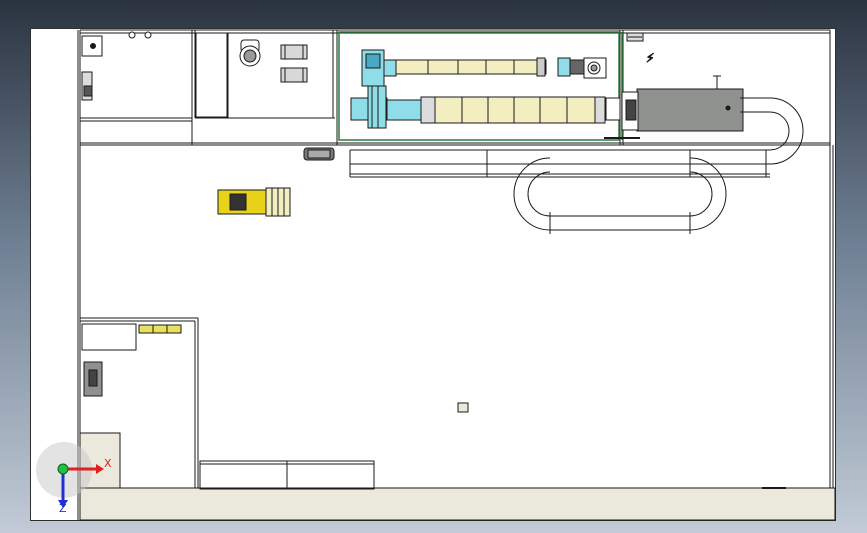 The width and height of the screenshot is (867, 533). Describe the element at coordinates (108, 463) in the screenshot. I see `x-axis-label: X` at that location.